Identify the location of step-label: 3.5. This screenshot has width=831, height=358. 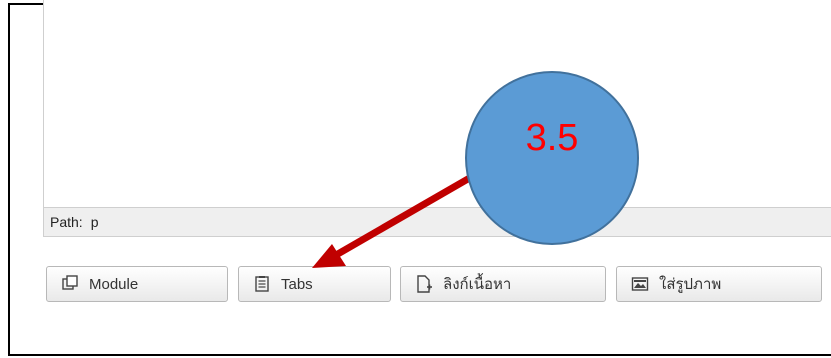
(552, 138).